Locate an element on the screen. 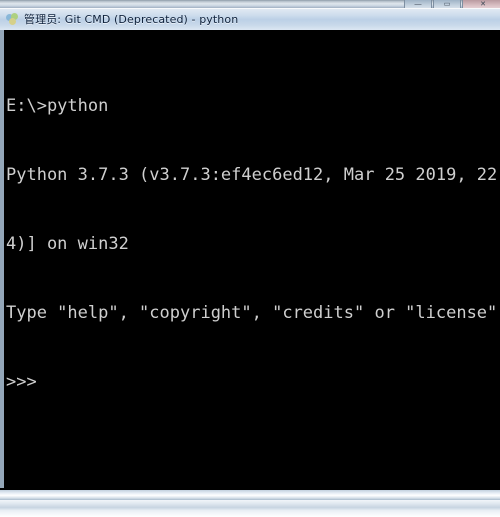  window-top-glass-edge: — ▭ ✕ is located at coordinates (250, 5).